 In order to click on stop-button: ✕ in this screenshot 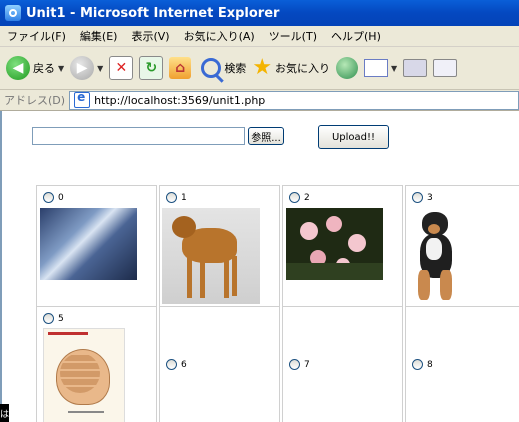, I will do `click(121, 68)`.